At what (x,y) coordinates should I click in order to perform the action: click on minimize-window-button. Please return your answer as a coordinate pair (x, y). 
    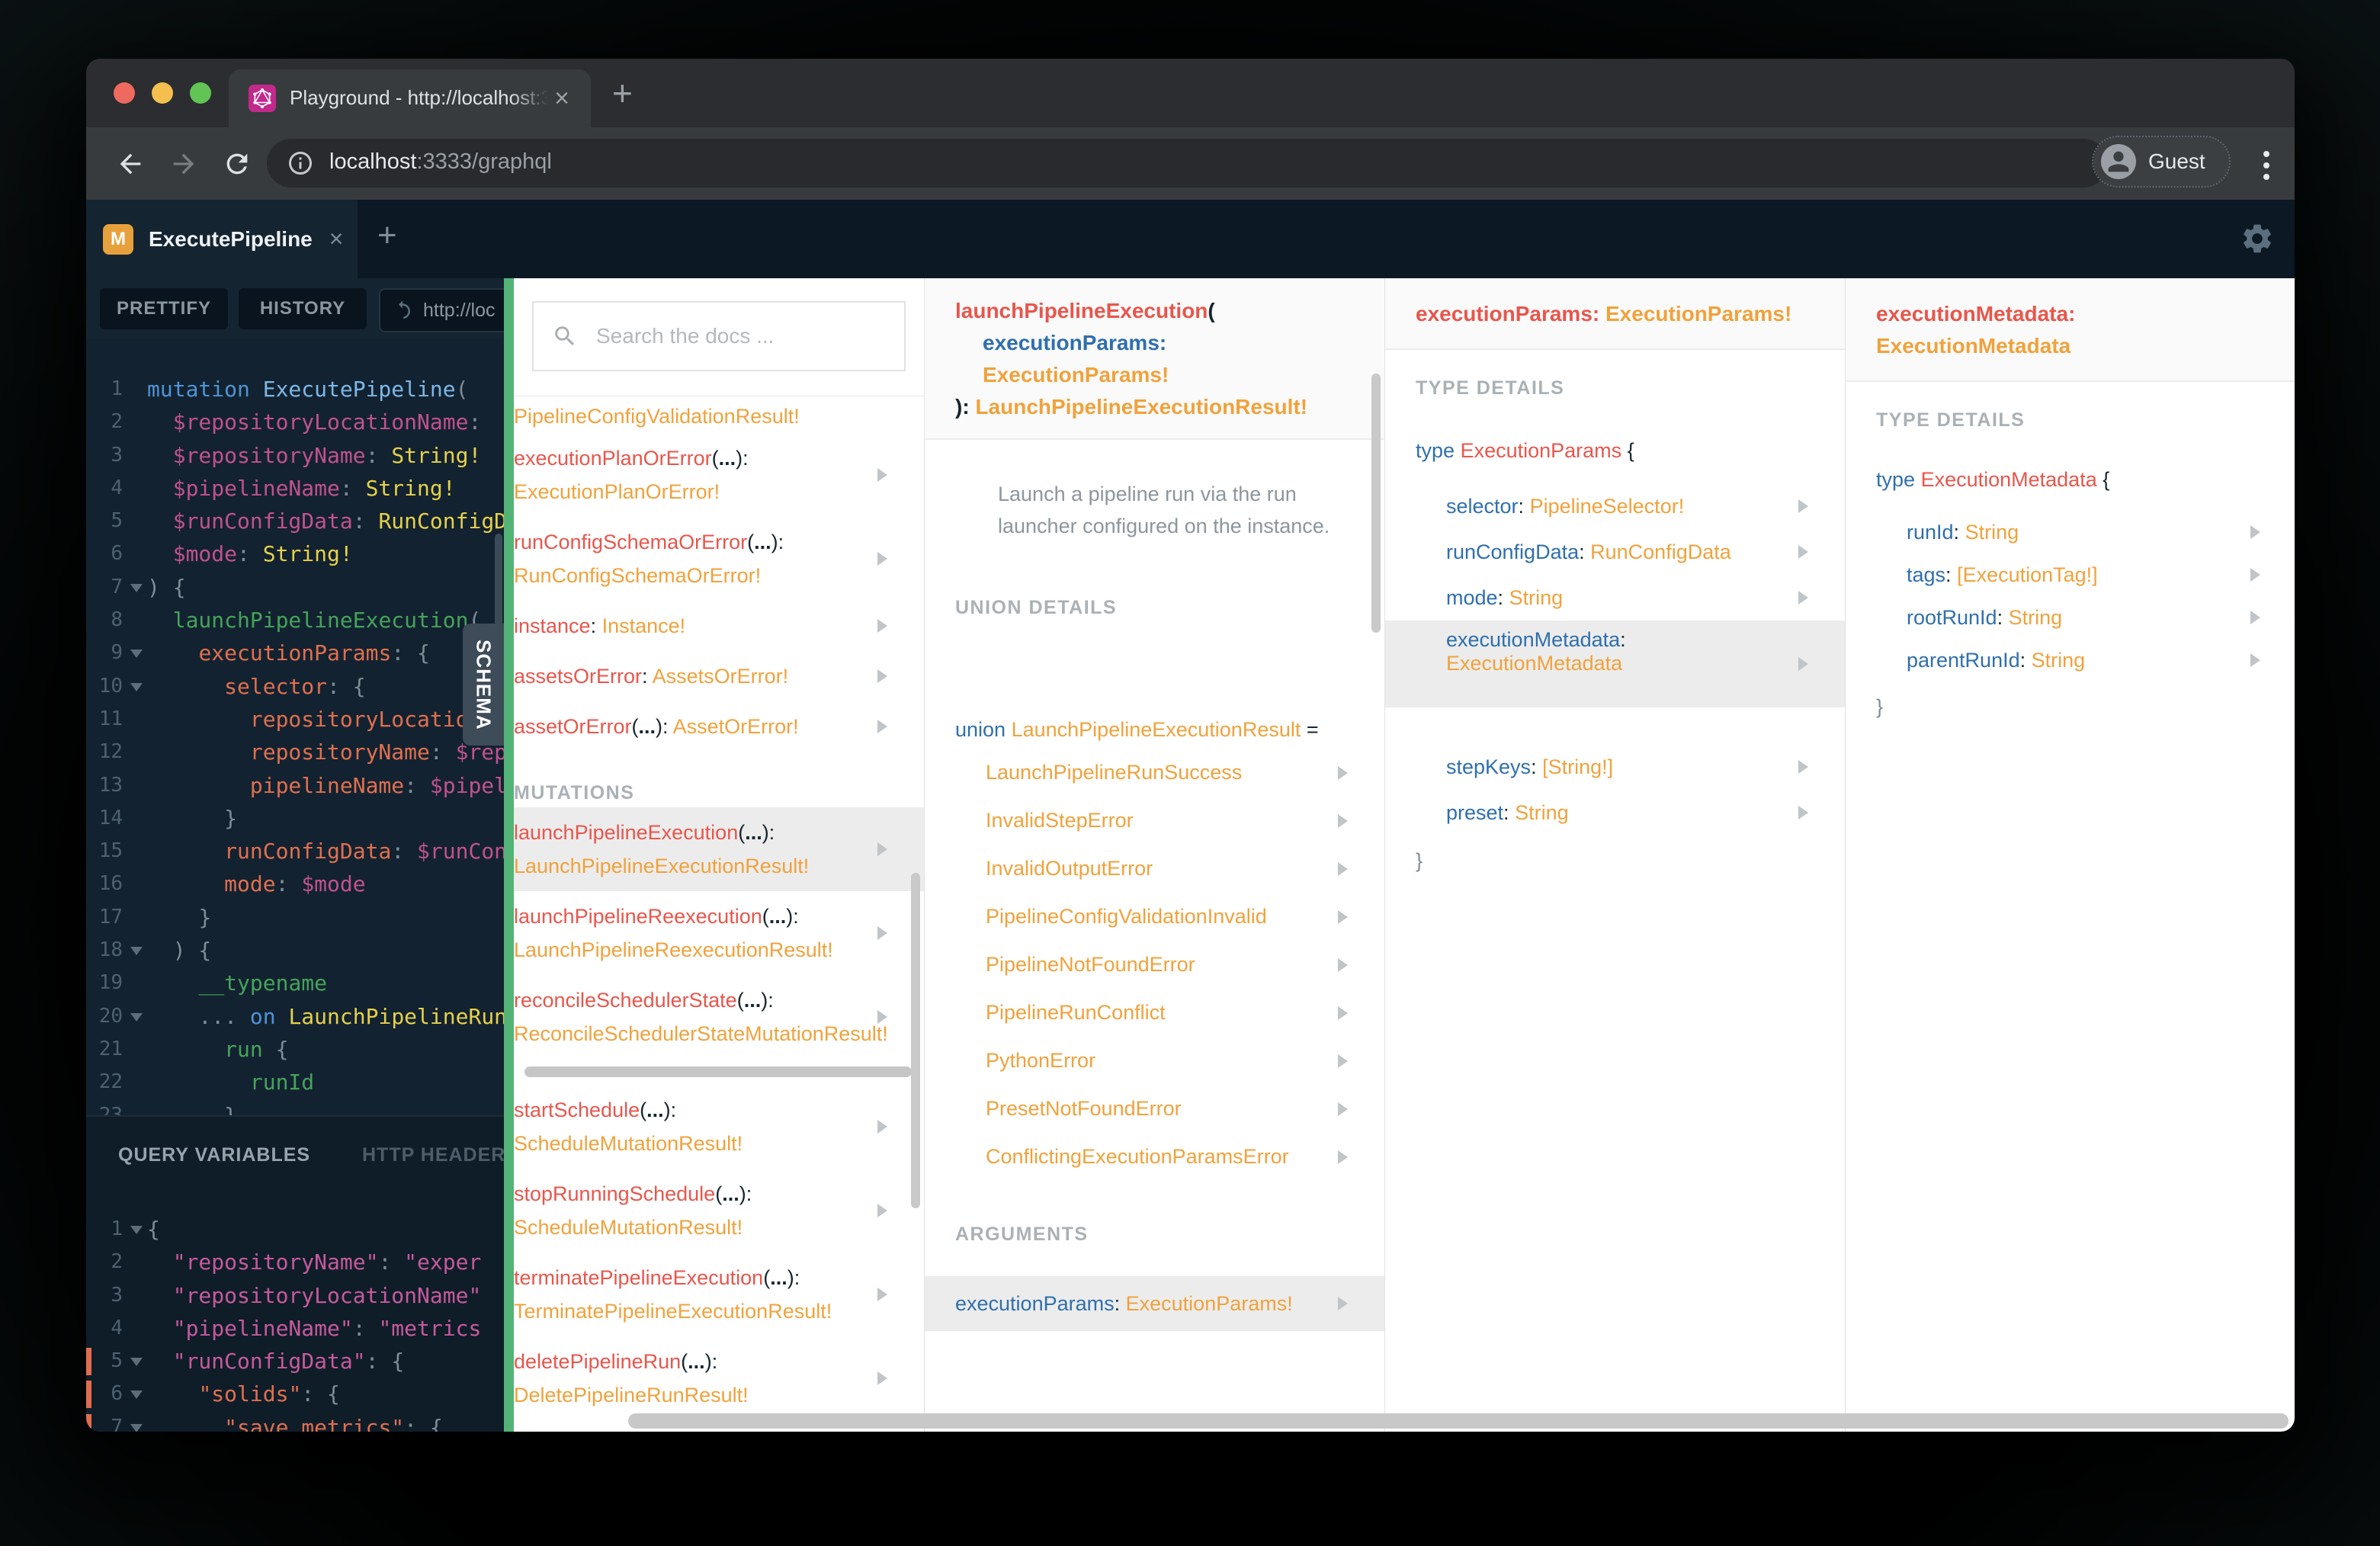
    Looking at the image, I should click on (162, 93).